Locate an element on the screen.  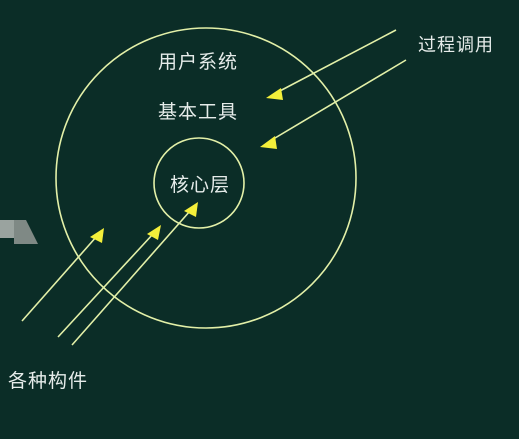
outer-ring-label: 用户系统 is located at coordinates (198, 62).